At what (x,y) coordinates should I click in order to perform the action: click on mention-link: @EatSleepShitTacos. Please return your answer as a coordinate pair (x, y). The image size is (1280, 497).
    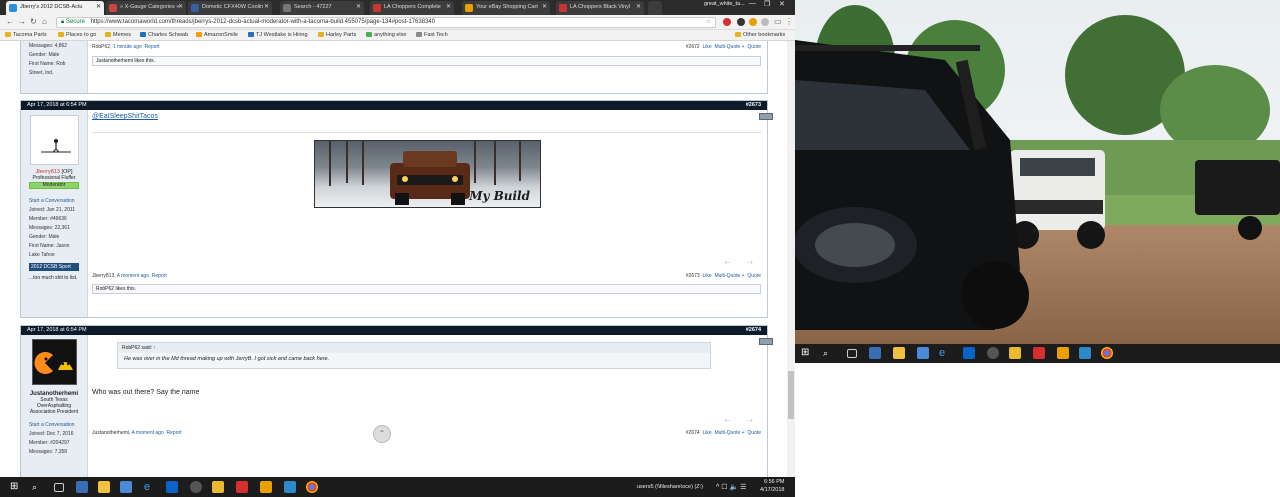
    Looking at the image, I should click on (426, 116).